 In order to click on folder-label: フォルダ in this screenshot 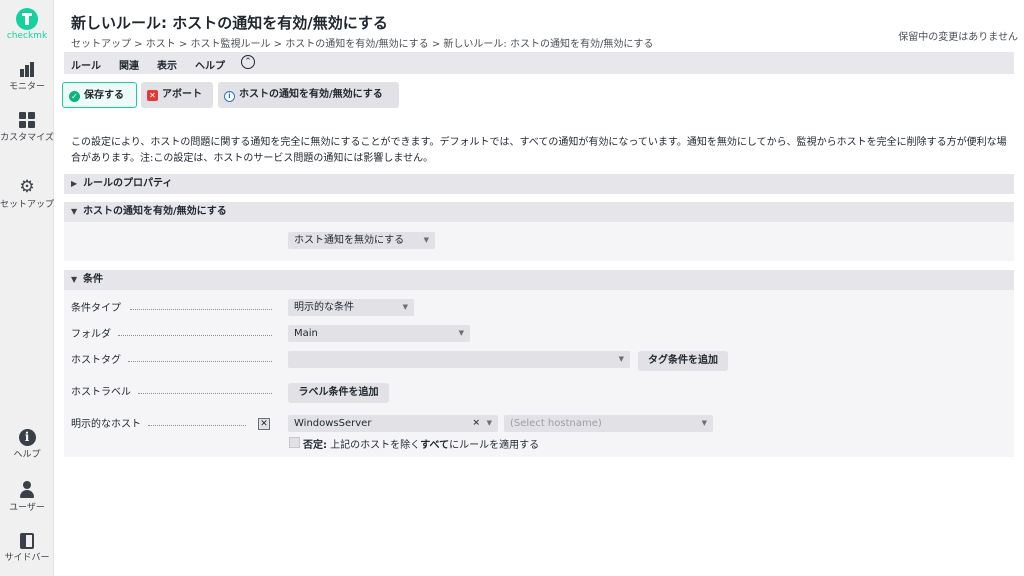, I will do `click(91, 334)`.